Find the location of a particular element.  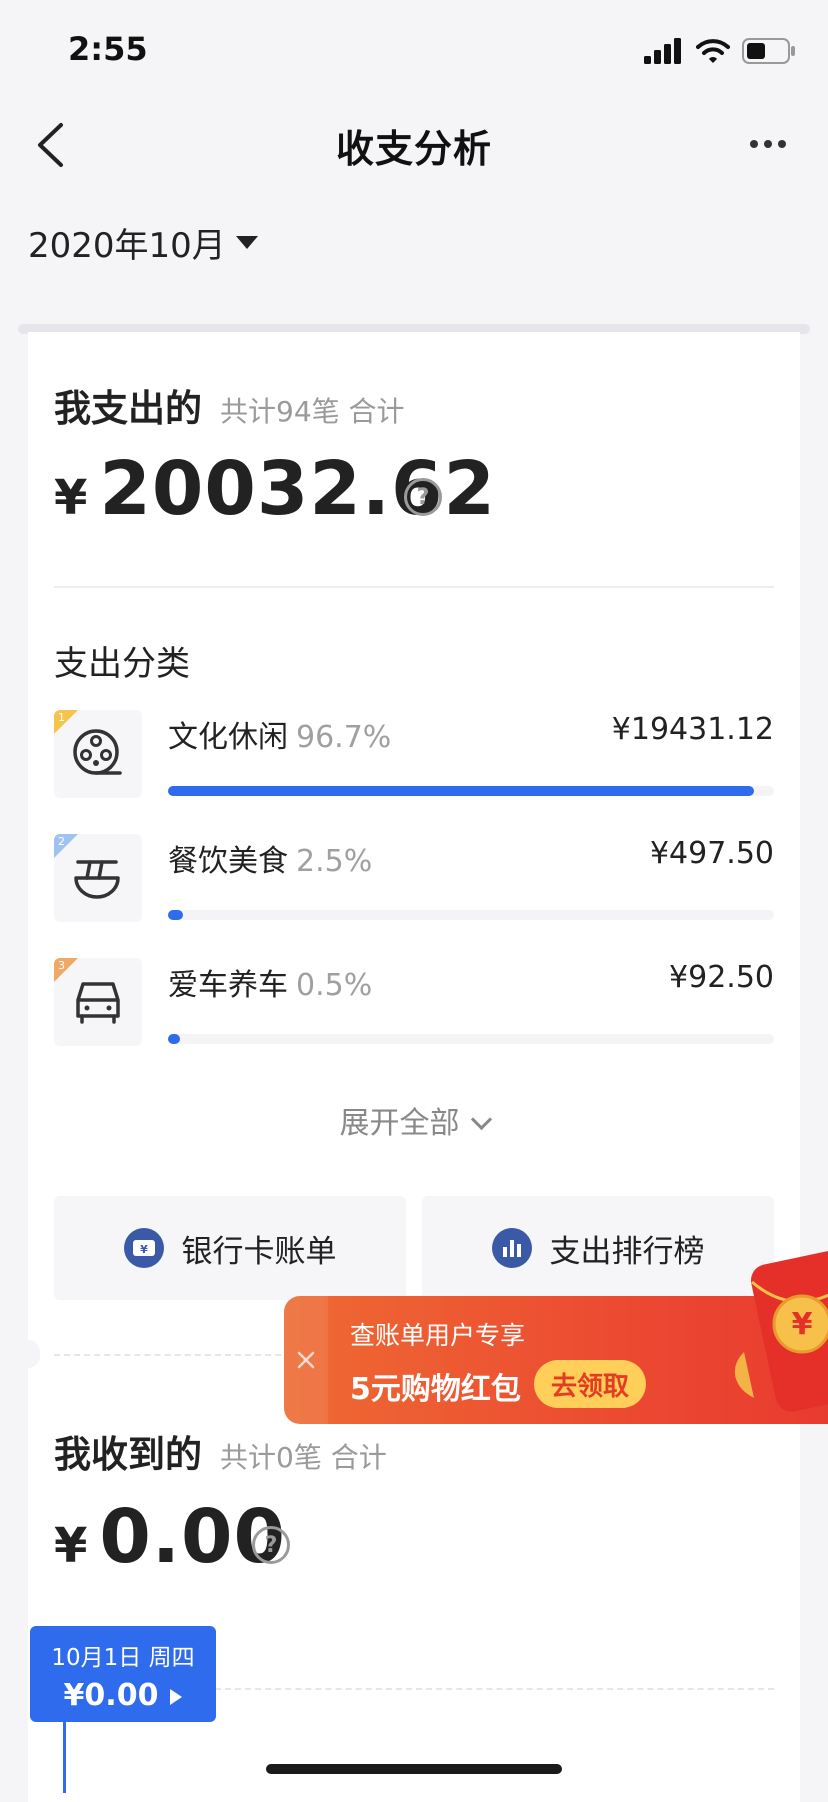

expense-header: 我支出的 共计94笔 合计 is located at coordinates (229, 405).